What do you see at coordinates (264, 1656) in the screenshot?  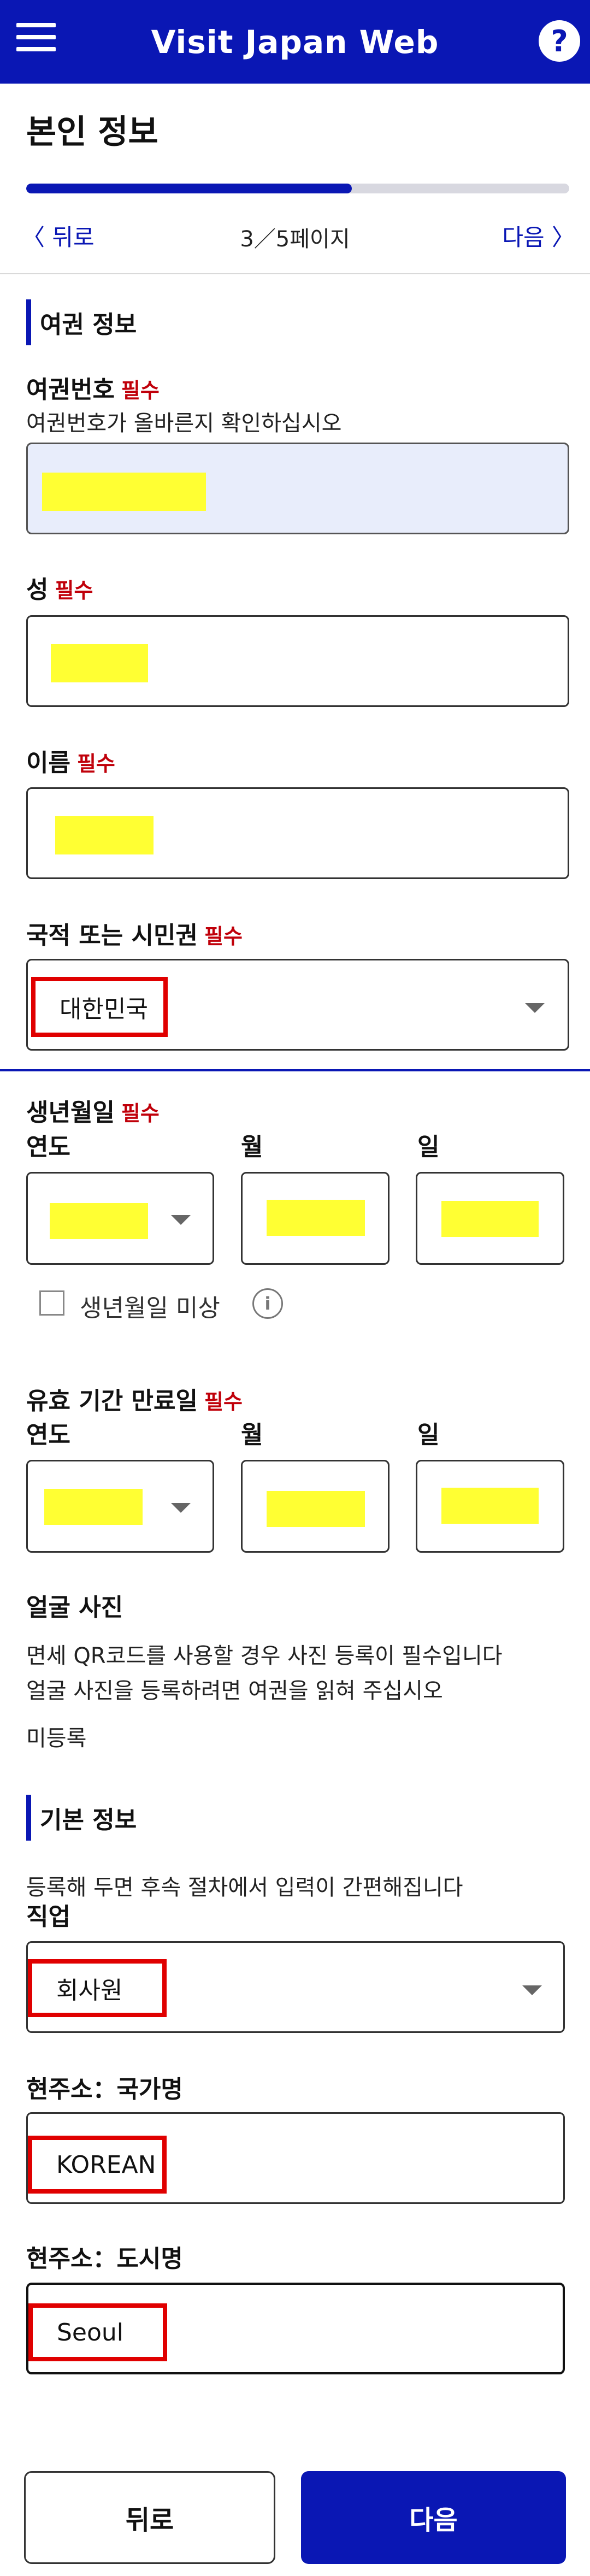 I see `face-photo-hint-1: 면세 QR코드를 사용할 경우 사진 등록이 필수입니다` at bounding box center [264, 1656].